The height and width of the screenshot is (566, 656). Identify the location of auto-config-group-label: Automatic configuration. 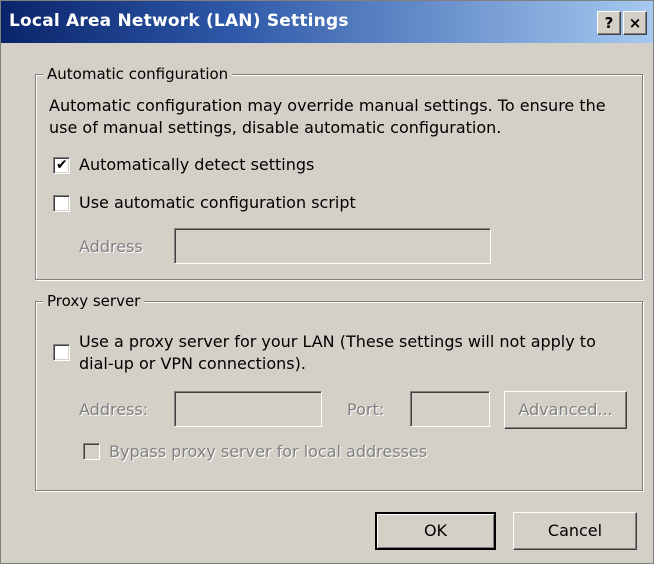
(138, 74).